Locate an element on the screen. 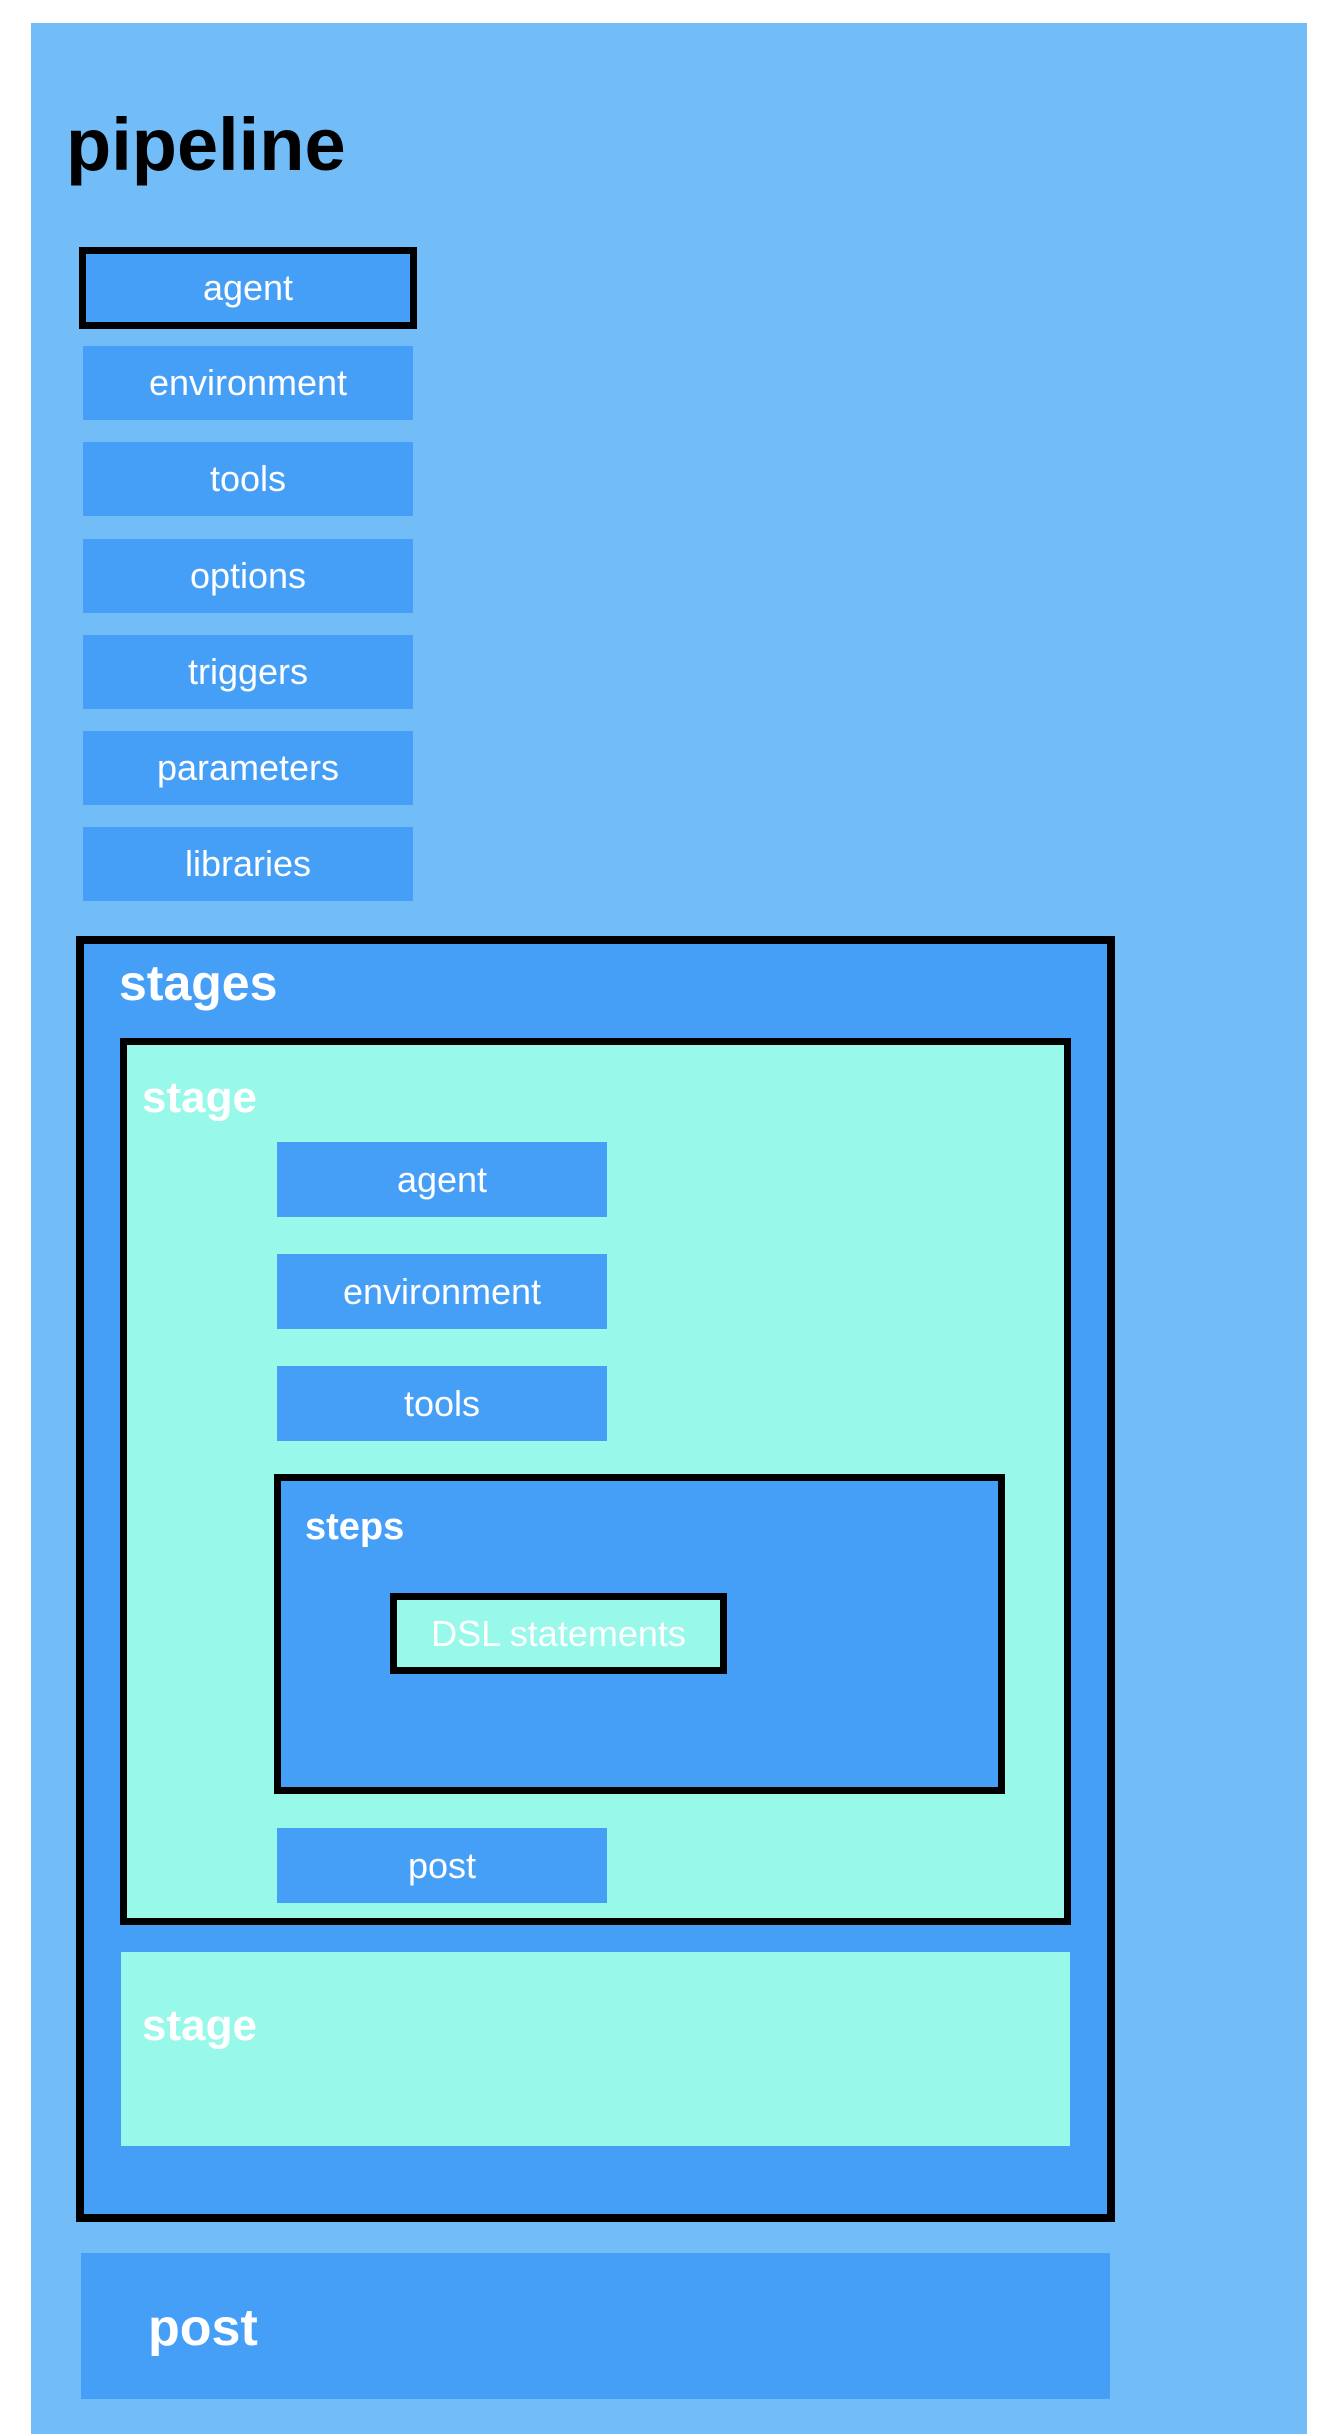 The image size is (1334, 2434). steps-label: steps is located at coordinates (355, 1527).